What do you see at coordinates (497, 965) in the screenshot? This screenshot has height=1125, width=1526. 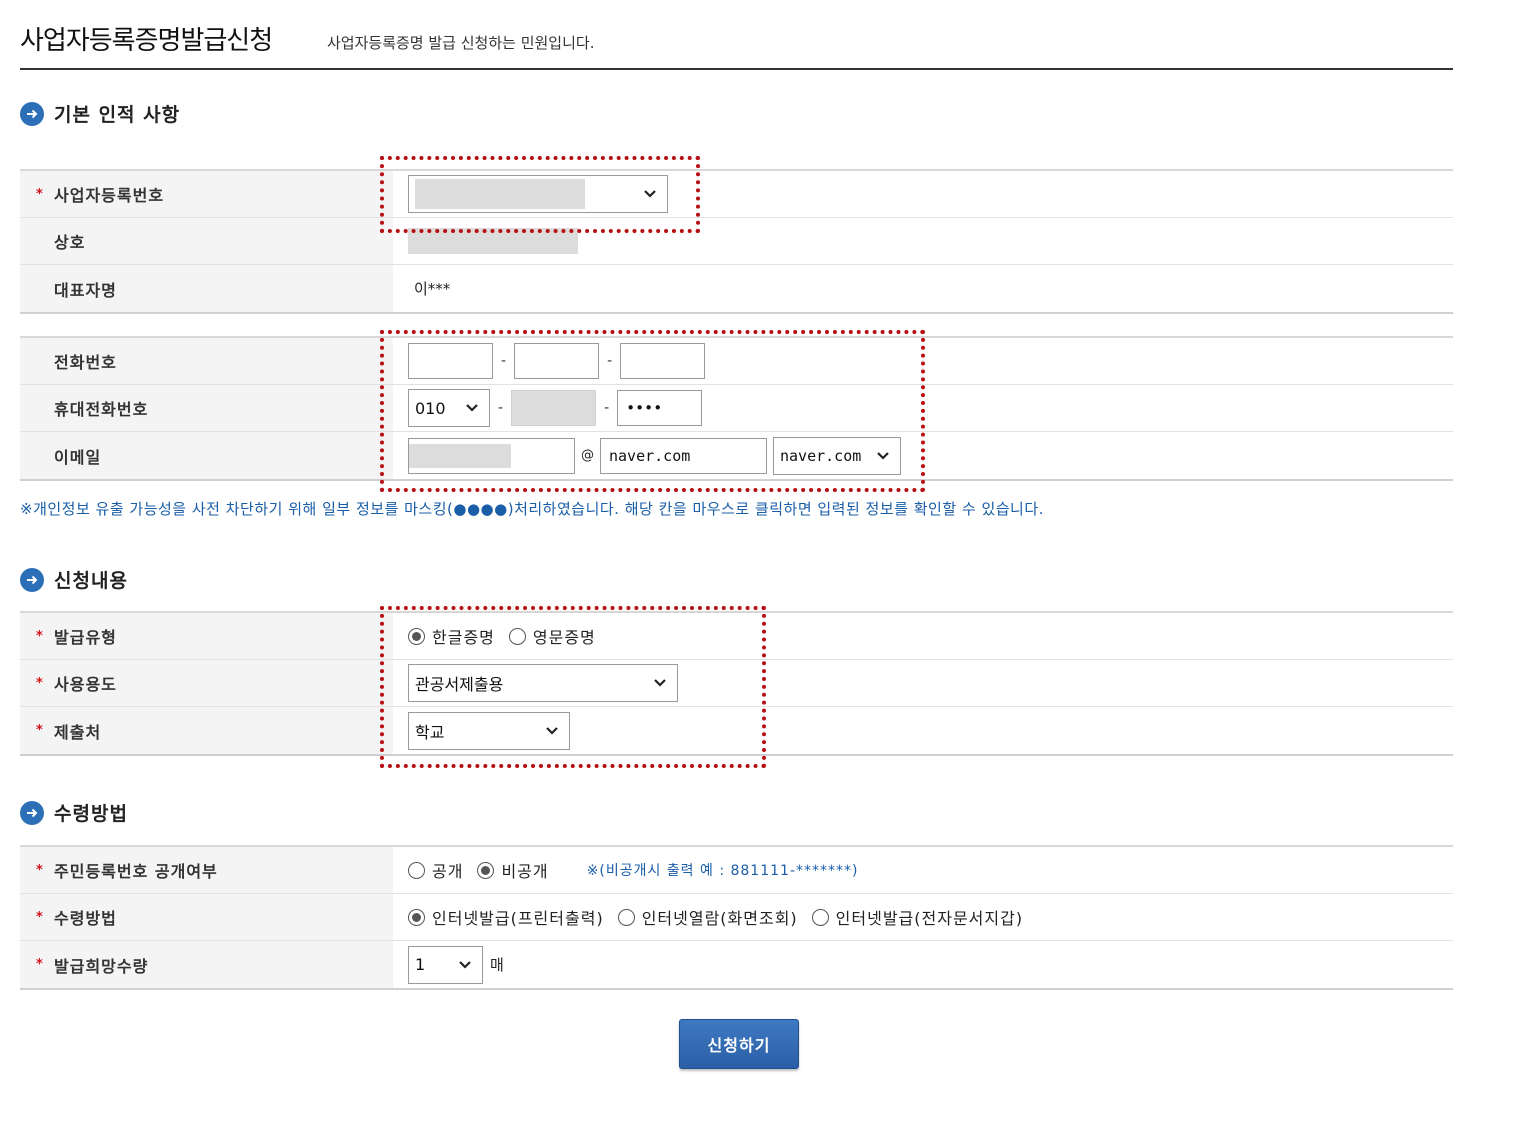 I see `quantity-unit: 매` at bounding box center [497, 965].